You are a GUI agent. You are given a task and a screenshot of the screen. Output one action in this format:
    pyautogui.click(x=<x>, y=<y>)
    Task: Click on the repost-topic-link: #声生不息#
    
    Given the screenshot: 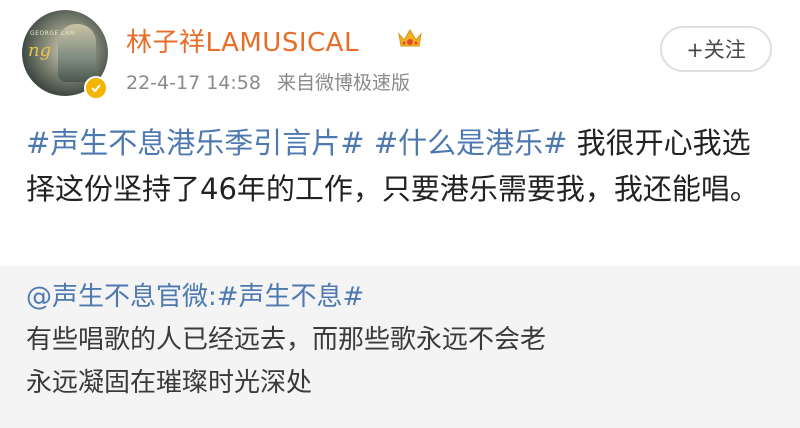 What is the action you would take?
    pyautogui.click(x=291, y=297)
    